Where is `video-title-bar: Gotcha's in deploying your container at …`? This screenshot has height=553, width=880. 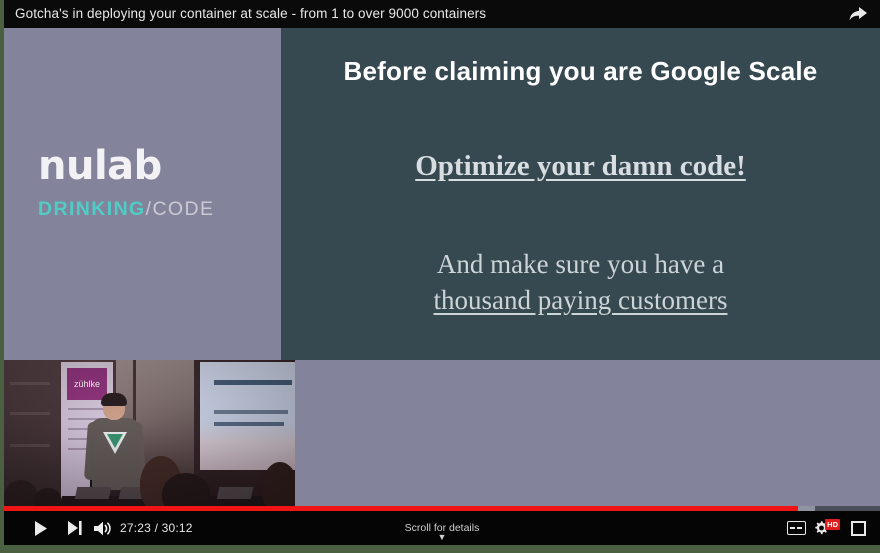 video-title-bar: Gotcha's in deploying your container at … is located at coordinates (442, 14).